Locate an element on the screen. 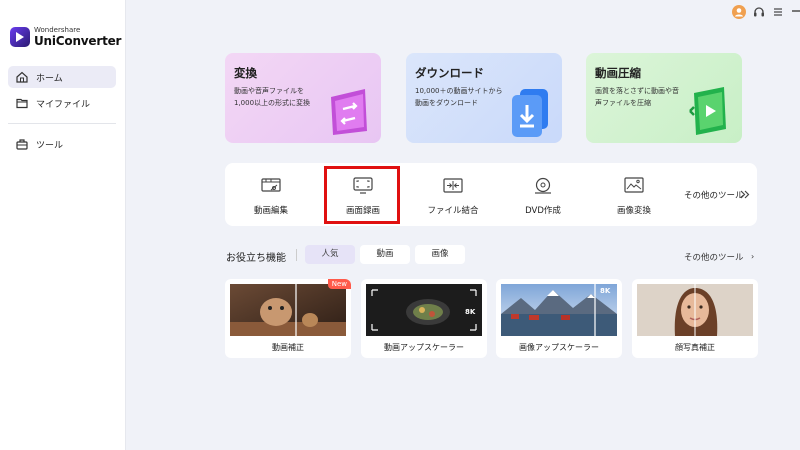 The height and width of the screenshot is (450, 800). tool-label: 動画編集 is located at coordinates (270, 211).